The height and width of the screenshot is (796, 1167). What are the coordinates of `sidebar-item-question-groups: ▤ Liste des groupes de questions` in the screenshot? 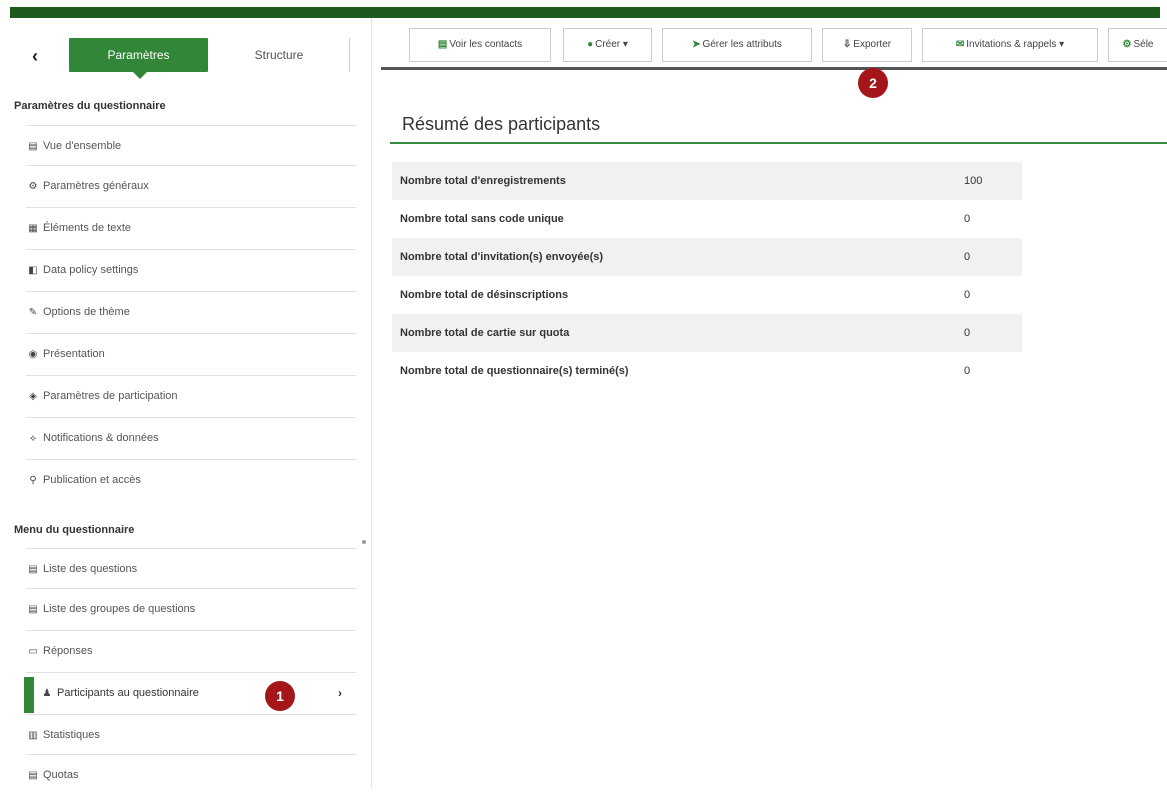 It's located at (191, 608).